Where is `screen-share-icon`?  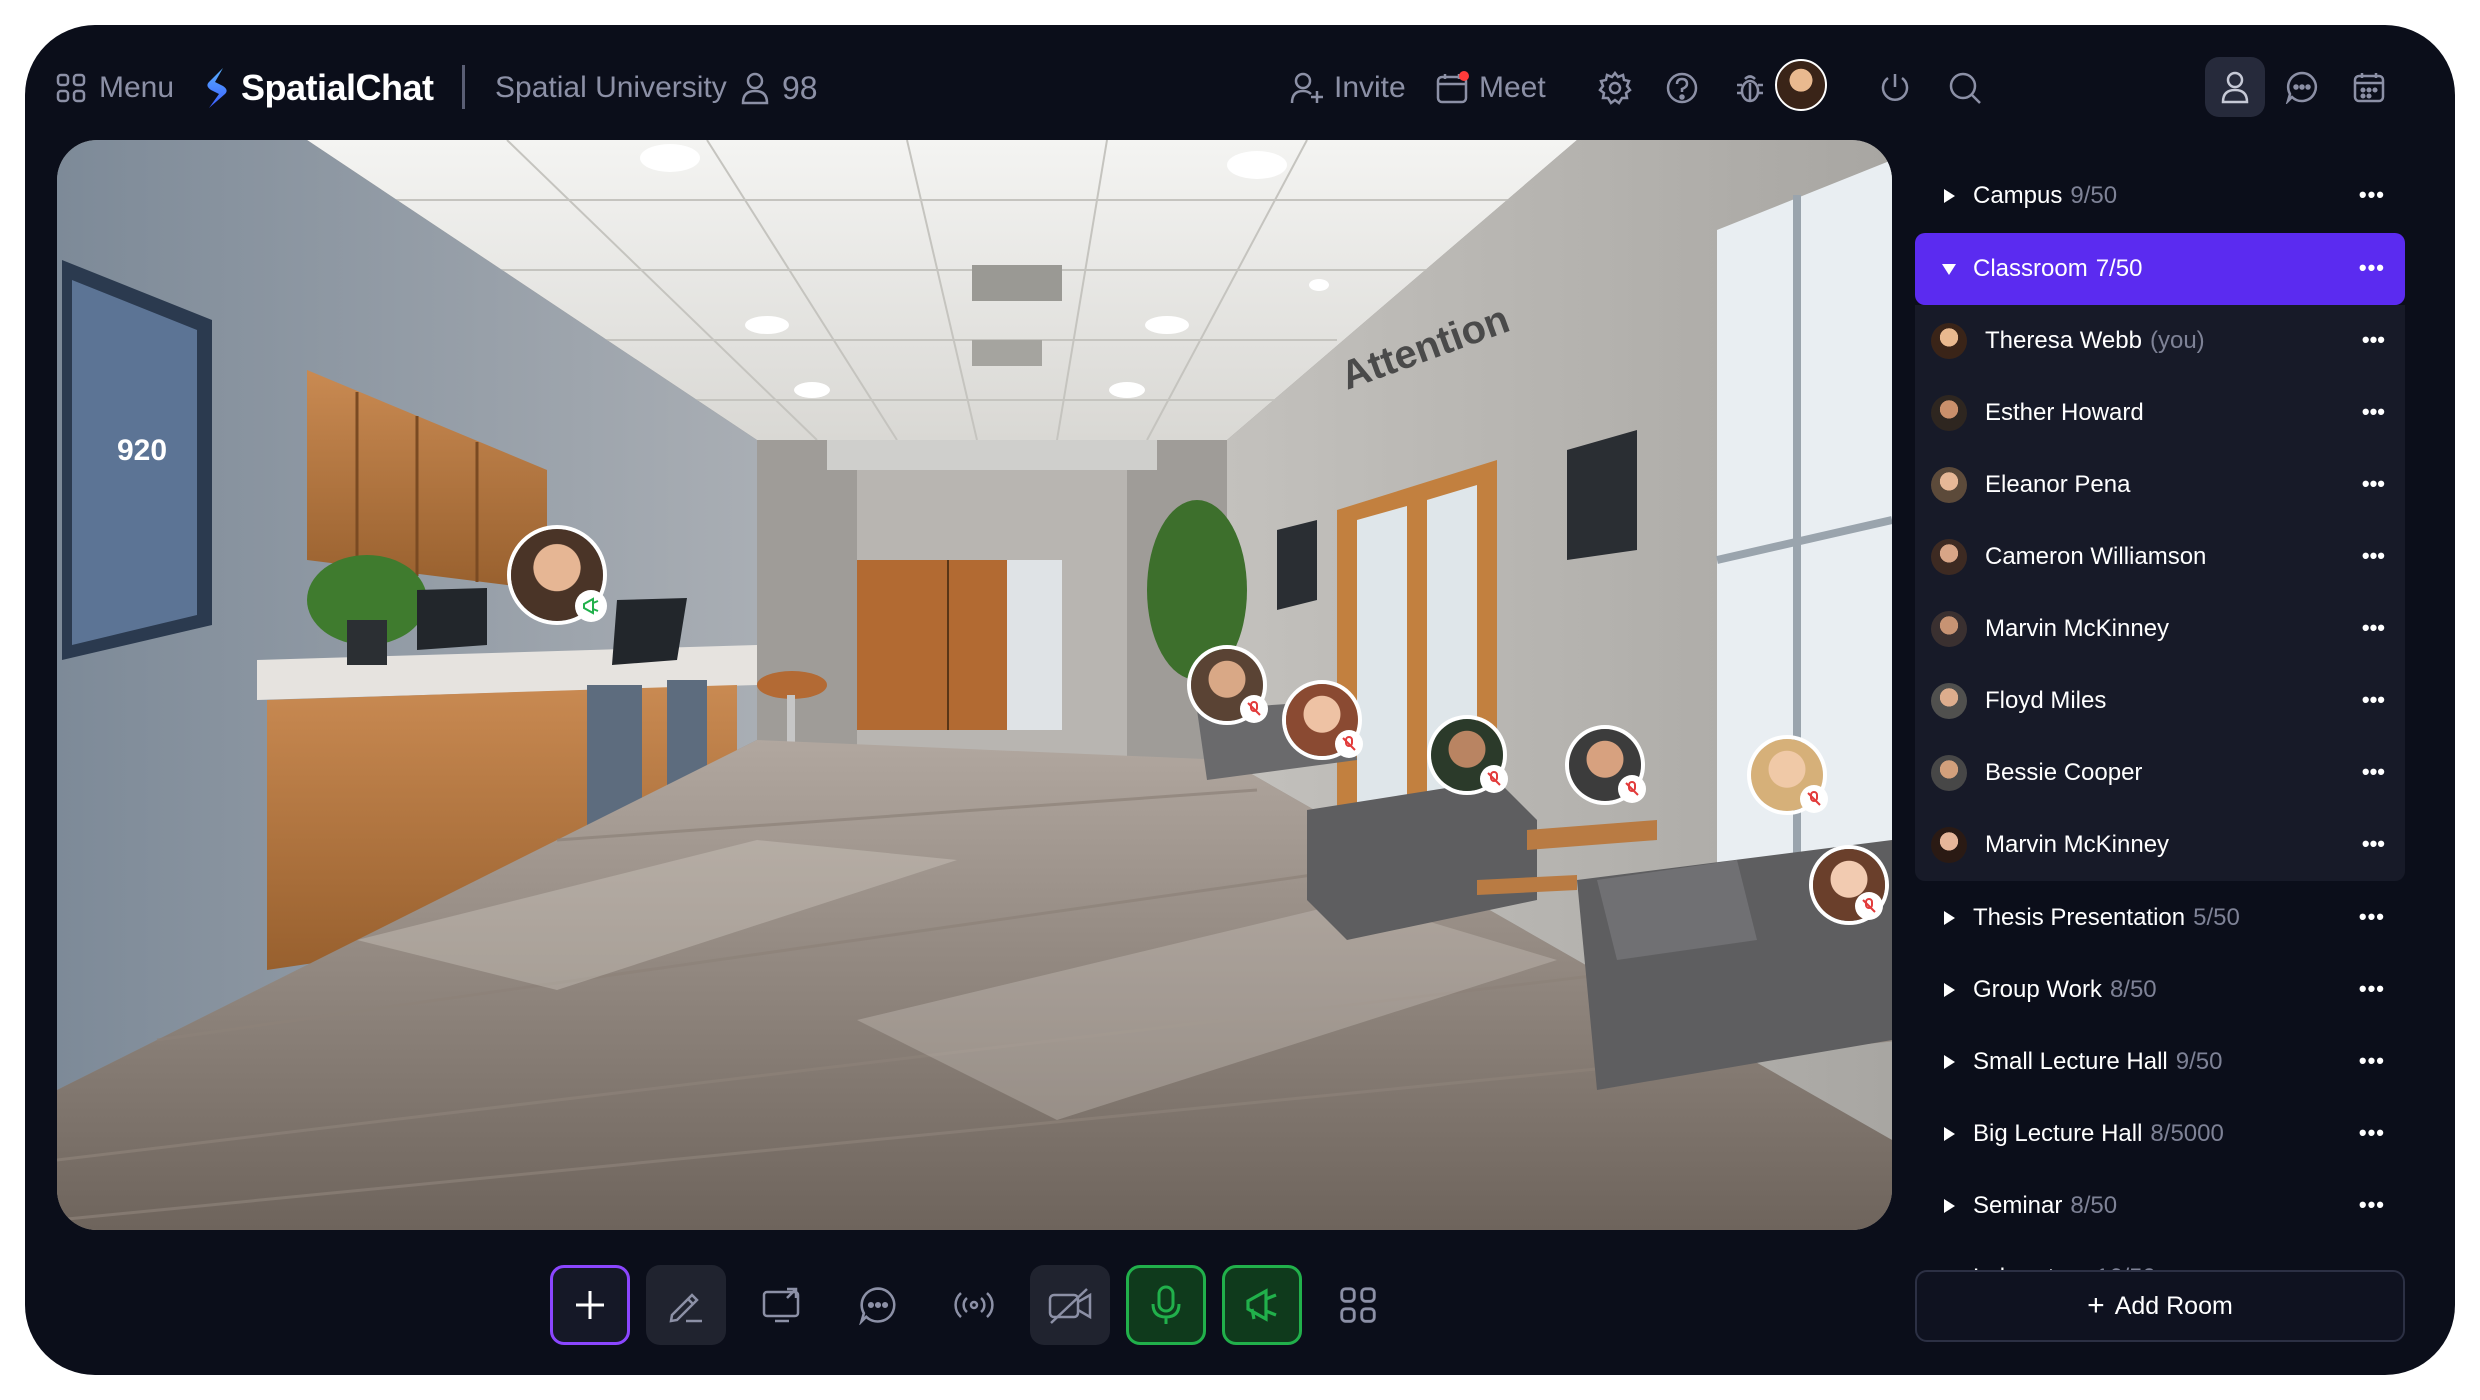 screen-share-icon is located at coordinates (781, 1305).